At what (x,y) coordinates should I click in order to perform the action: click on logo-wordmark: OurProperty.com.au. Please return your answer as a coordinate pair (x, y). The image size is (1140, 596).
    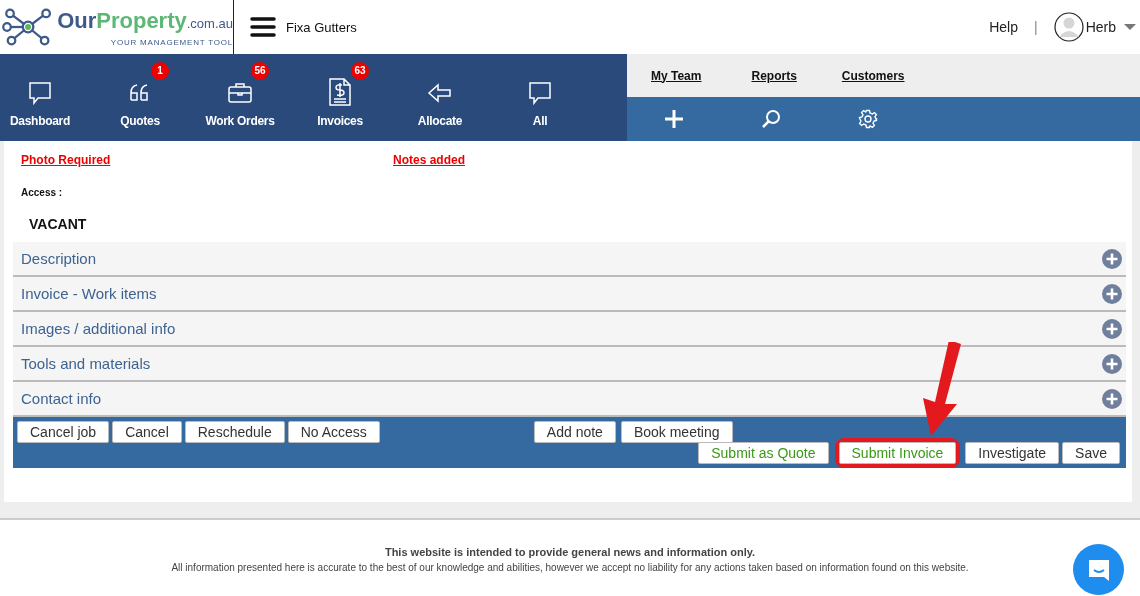
    Looking at the image, I should click on (145, 21).